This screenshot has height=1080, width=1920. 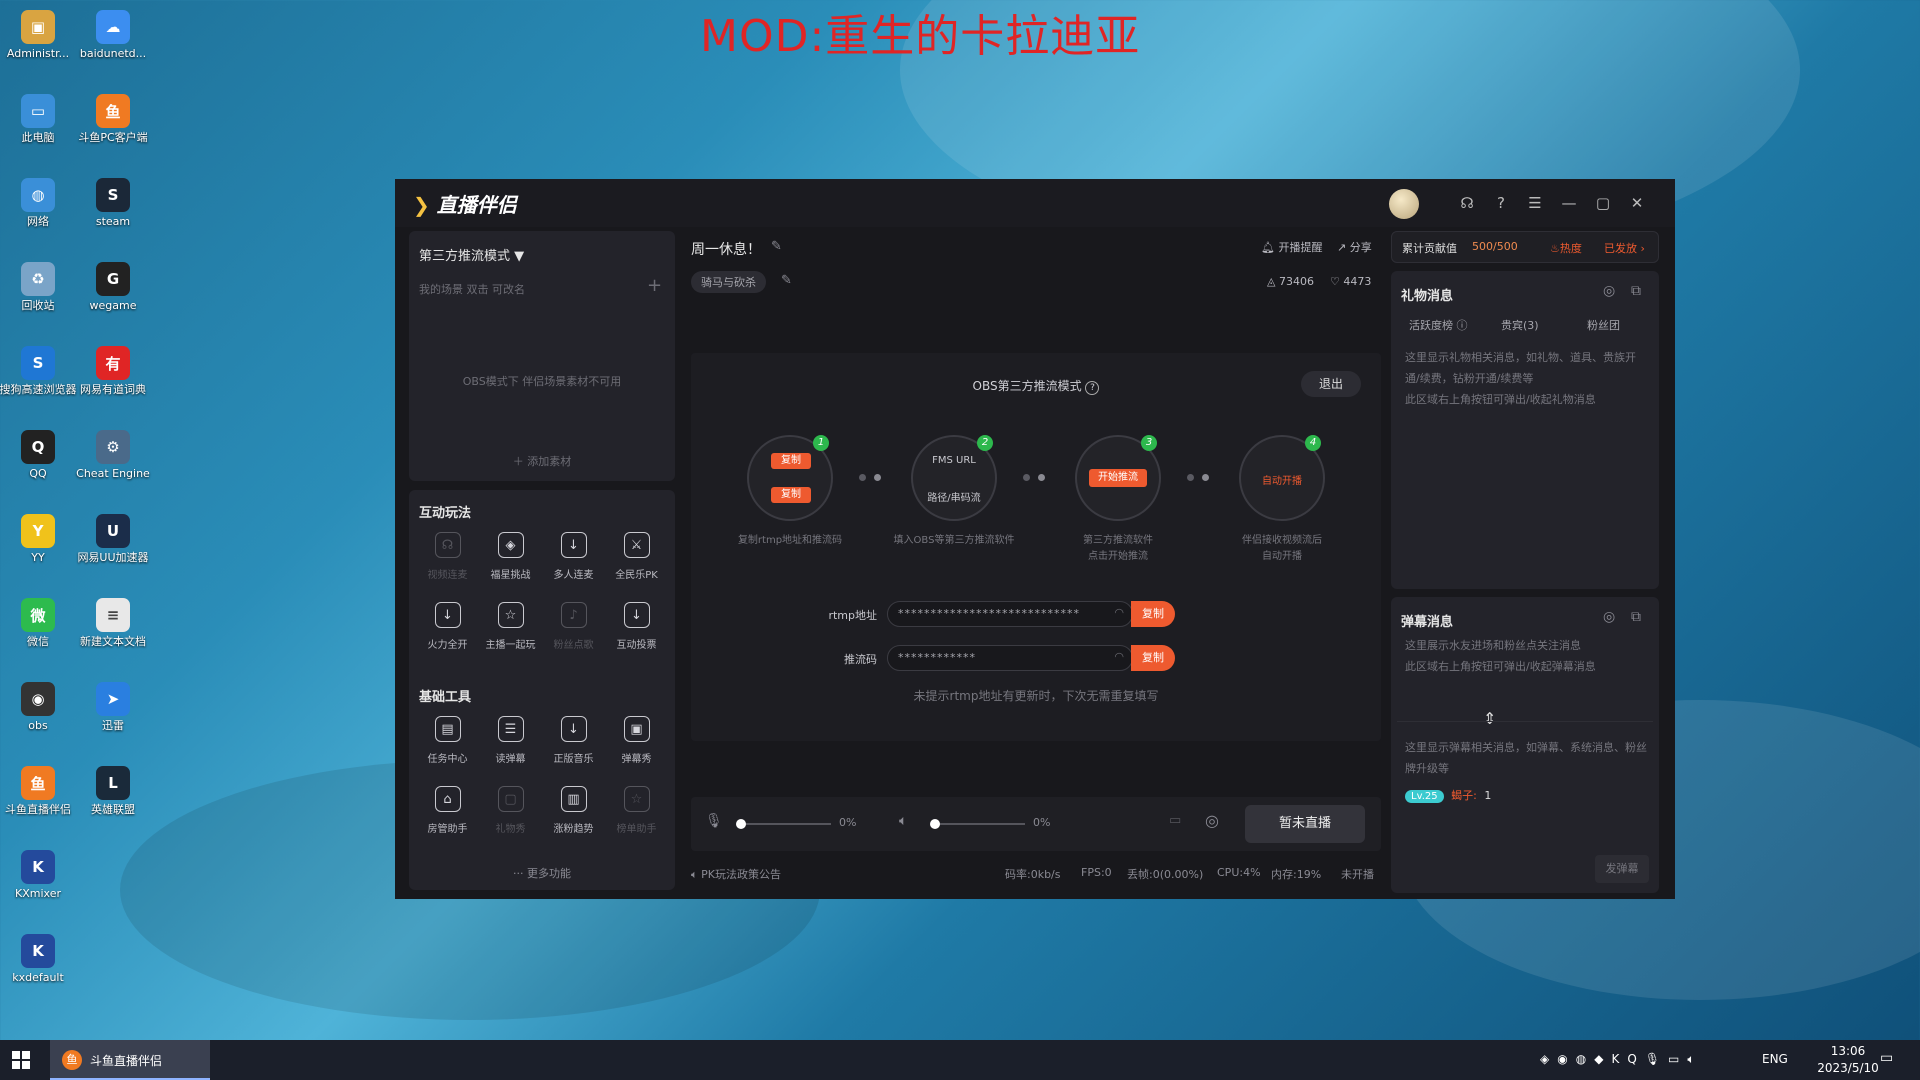 What do you see at coordinates (447, 629) in the screenshot?
I see `tool-firepower: ↓ 火力全开` at bounding box center [447, 629].